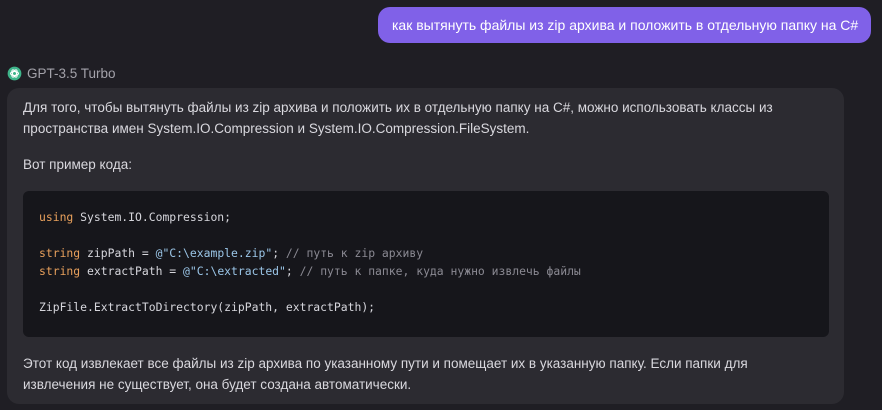 The height and width of the screenshot is (410, 882). What do you see at coordinates (132, 271) in the screenshot?
I see `code-text: extractPath =` at bounding box center [132, 271].